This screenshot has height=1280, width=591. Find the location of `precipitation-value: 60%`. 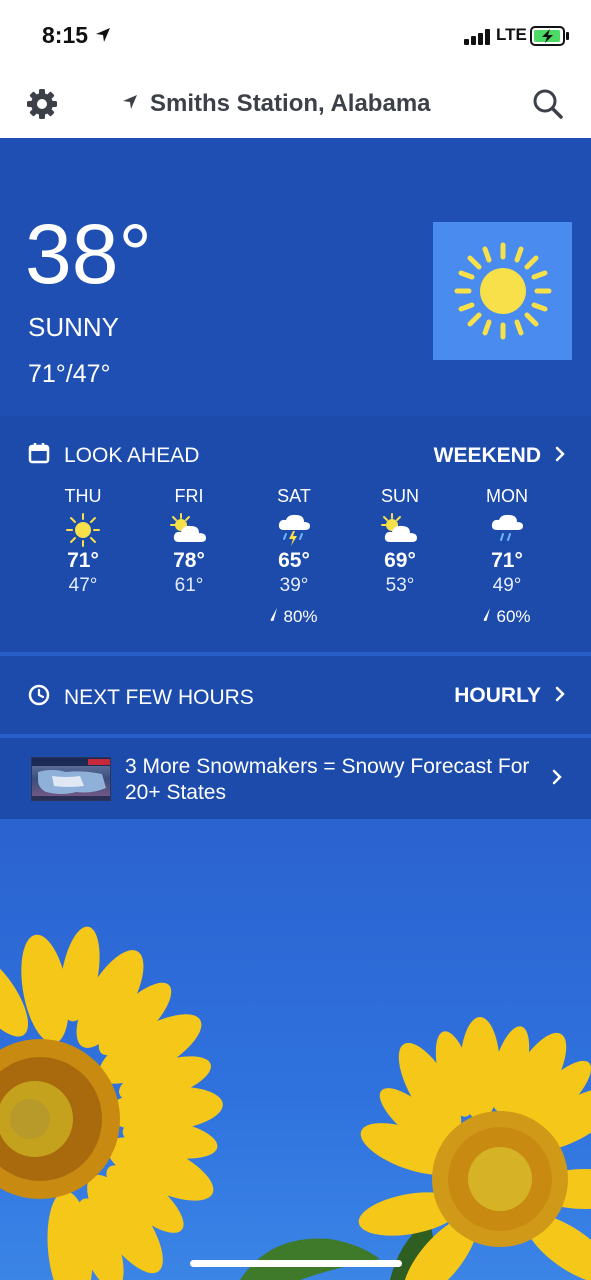

precipitation-value: 60% is located at coordinates (513, 616).